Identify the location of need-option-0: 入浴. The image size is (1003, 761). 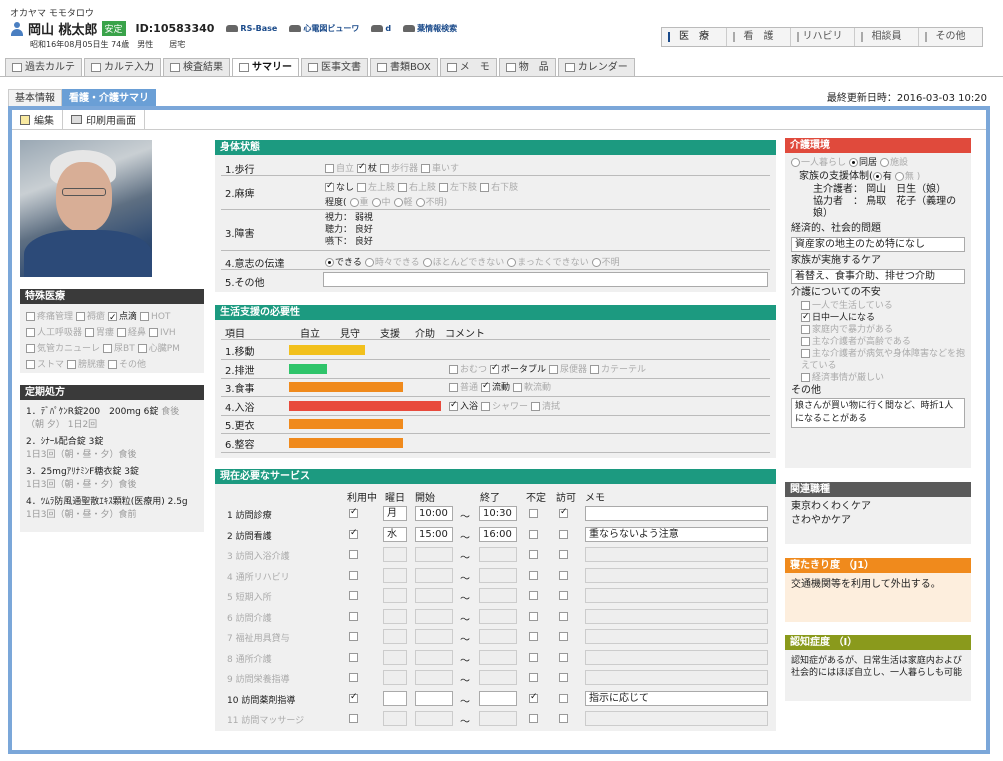
(463, 405).